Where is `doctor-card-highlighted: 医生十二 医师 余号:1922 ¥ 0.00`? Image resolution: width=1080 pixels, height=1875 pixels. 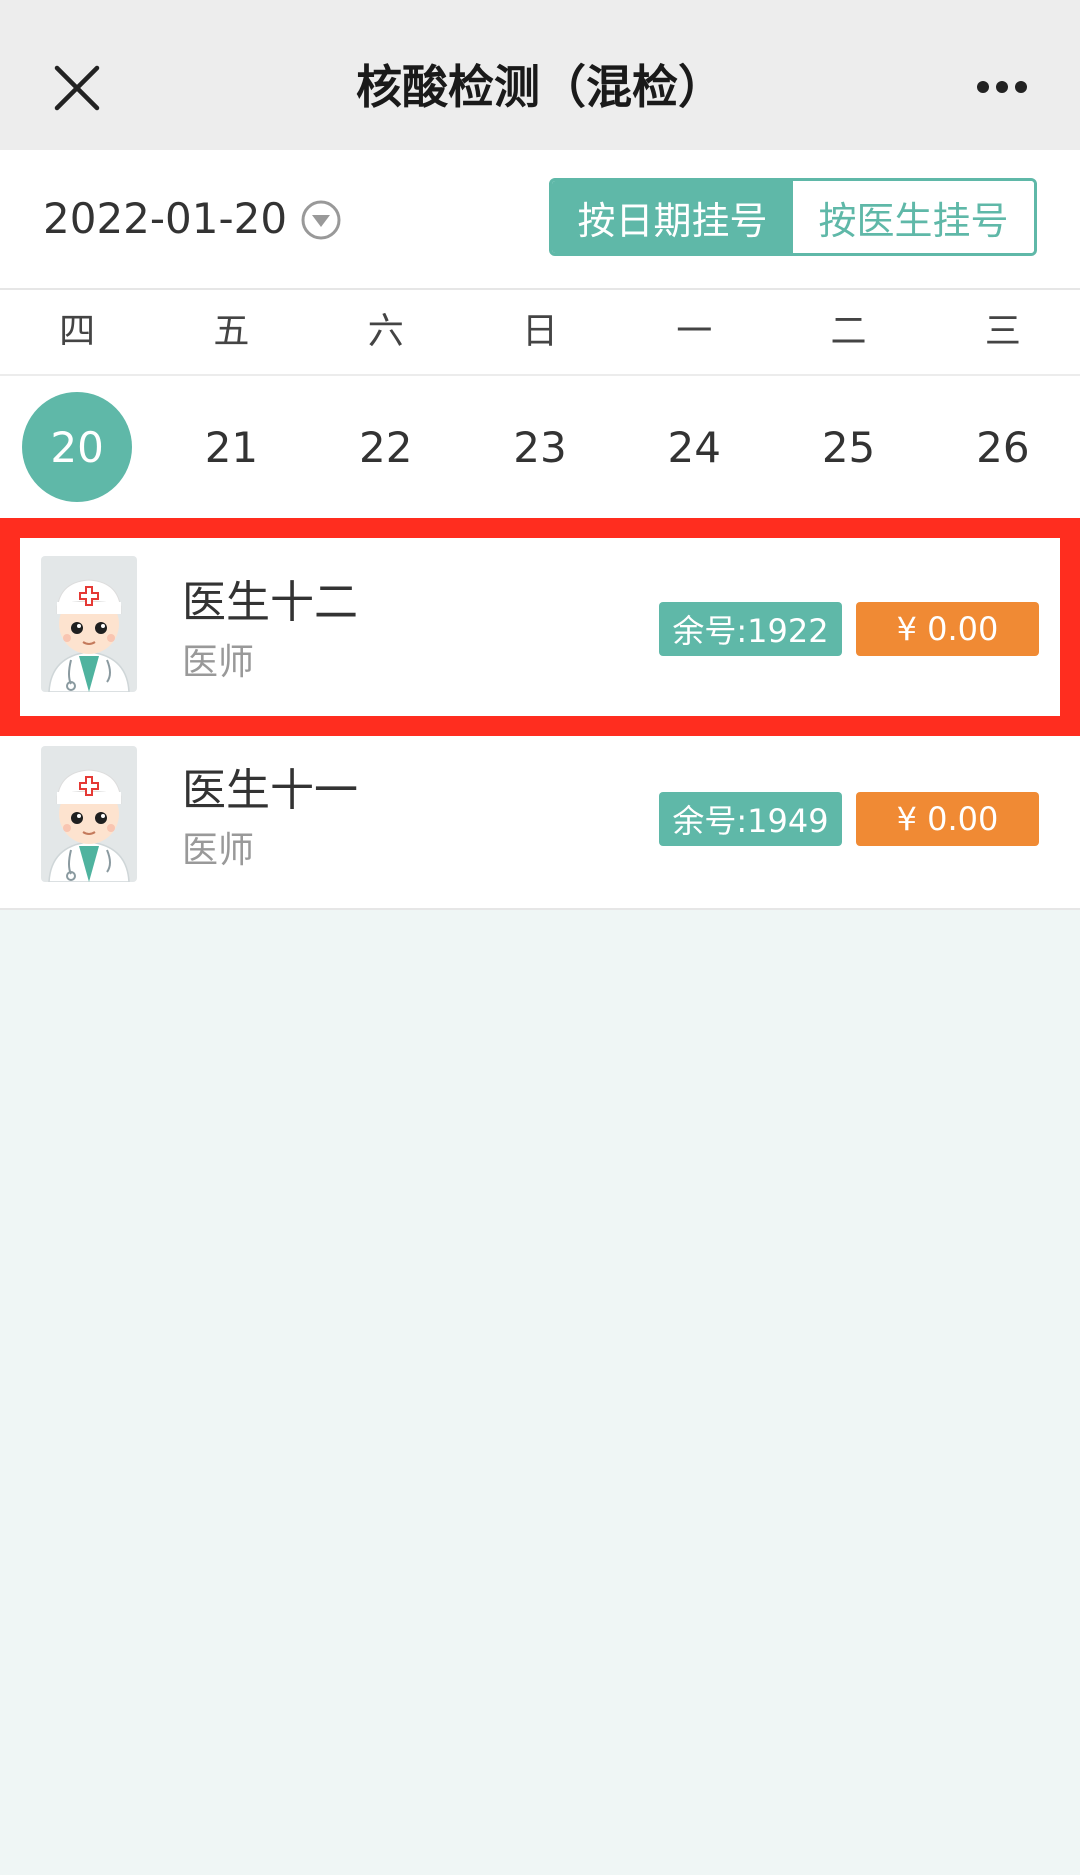 doctor-card-highlighted: 医生十二 医师 余号:1922 ¥ 0.00 is located at coordinates (540, 627).